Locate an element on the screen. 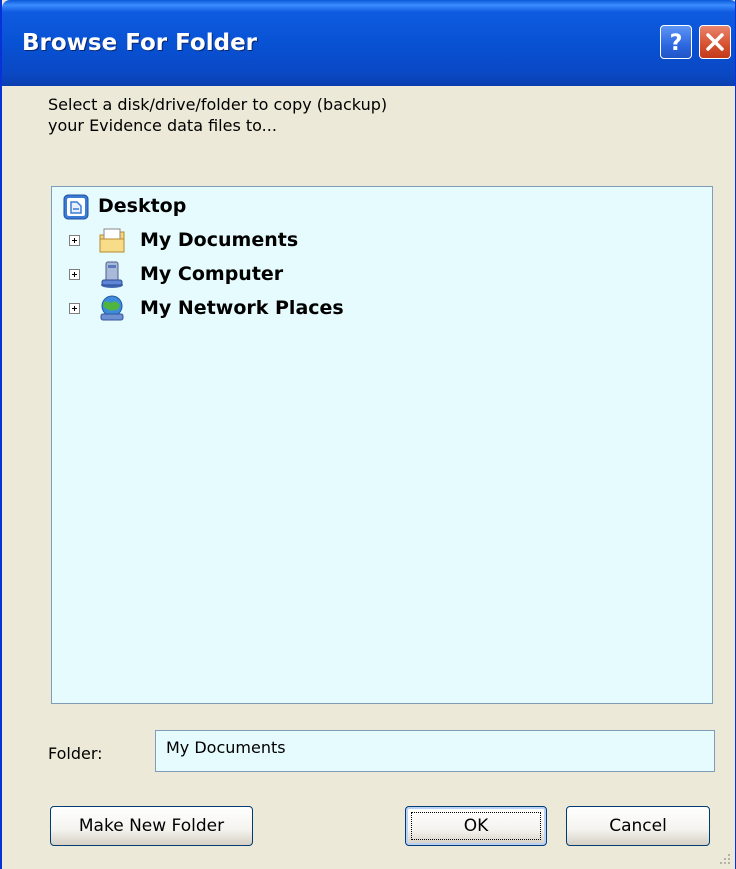 The height and width of the screenshot is (869, 736). focus-ring is located at coordinates (476, 826).